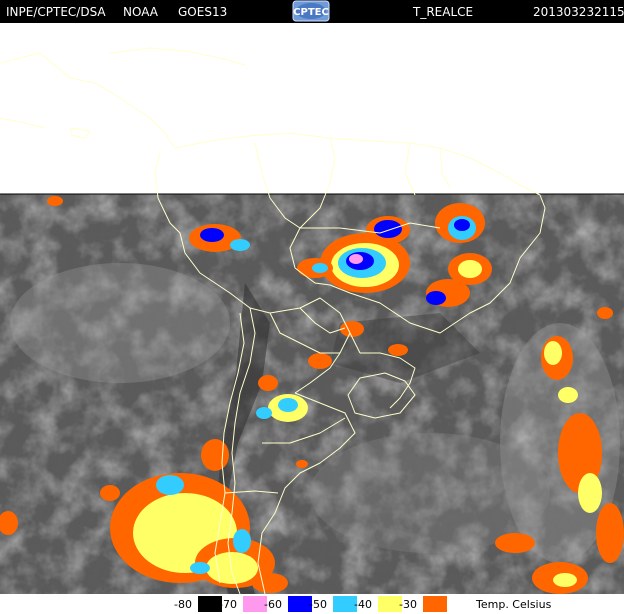  I want to click on logo-text: CPTEC, so click(311, 12).